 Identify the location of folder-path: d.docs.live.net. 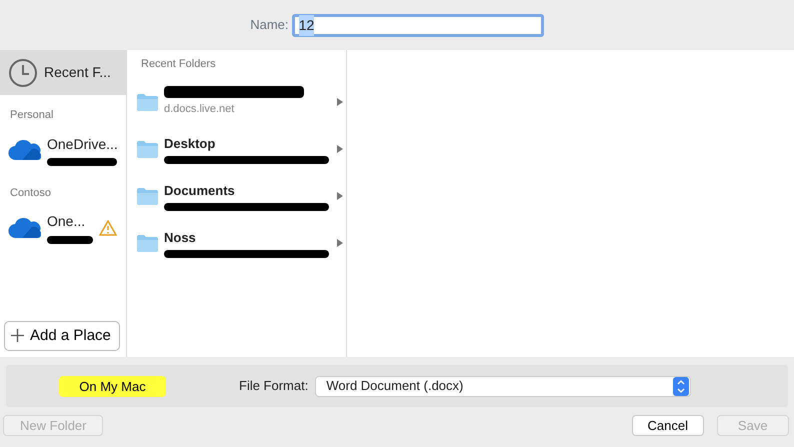
(200, 110).